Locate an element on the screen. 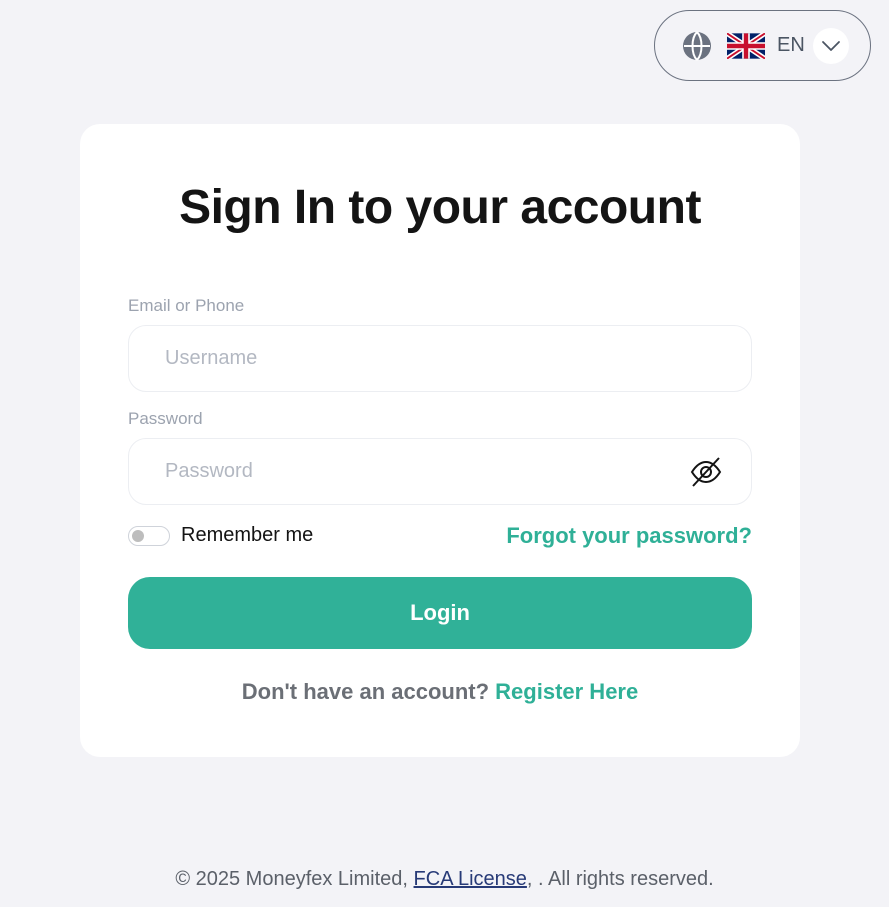  eye-slash-icon is located at coordinates (706, 472).